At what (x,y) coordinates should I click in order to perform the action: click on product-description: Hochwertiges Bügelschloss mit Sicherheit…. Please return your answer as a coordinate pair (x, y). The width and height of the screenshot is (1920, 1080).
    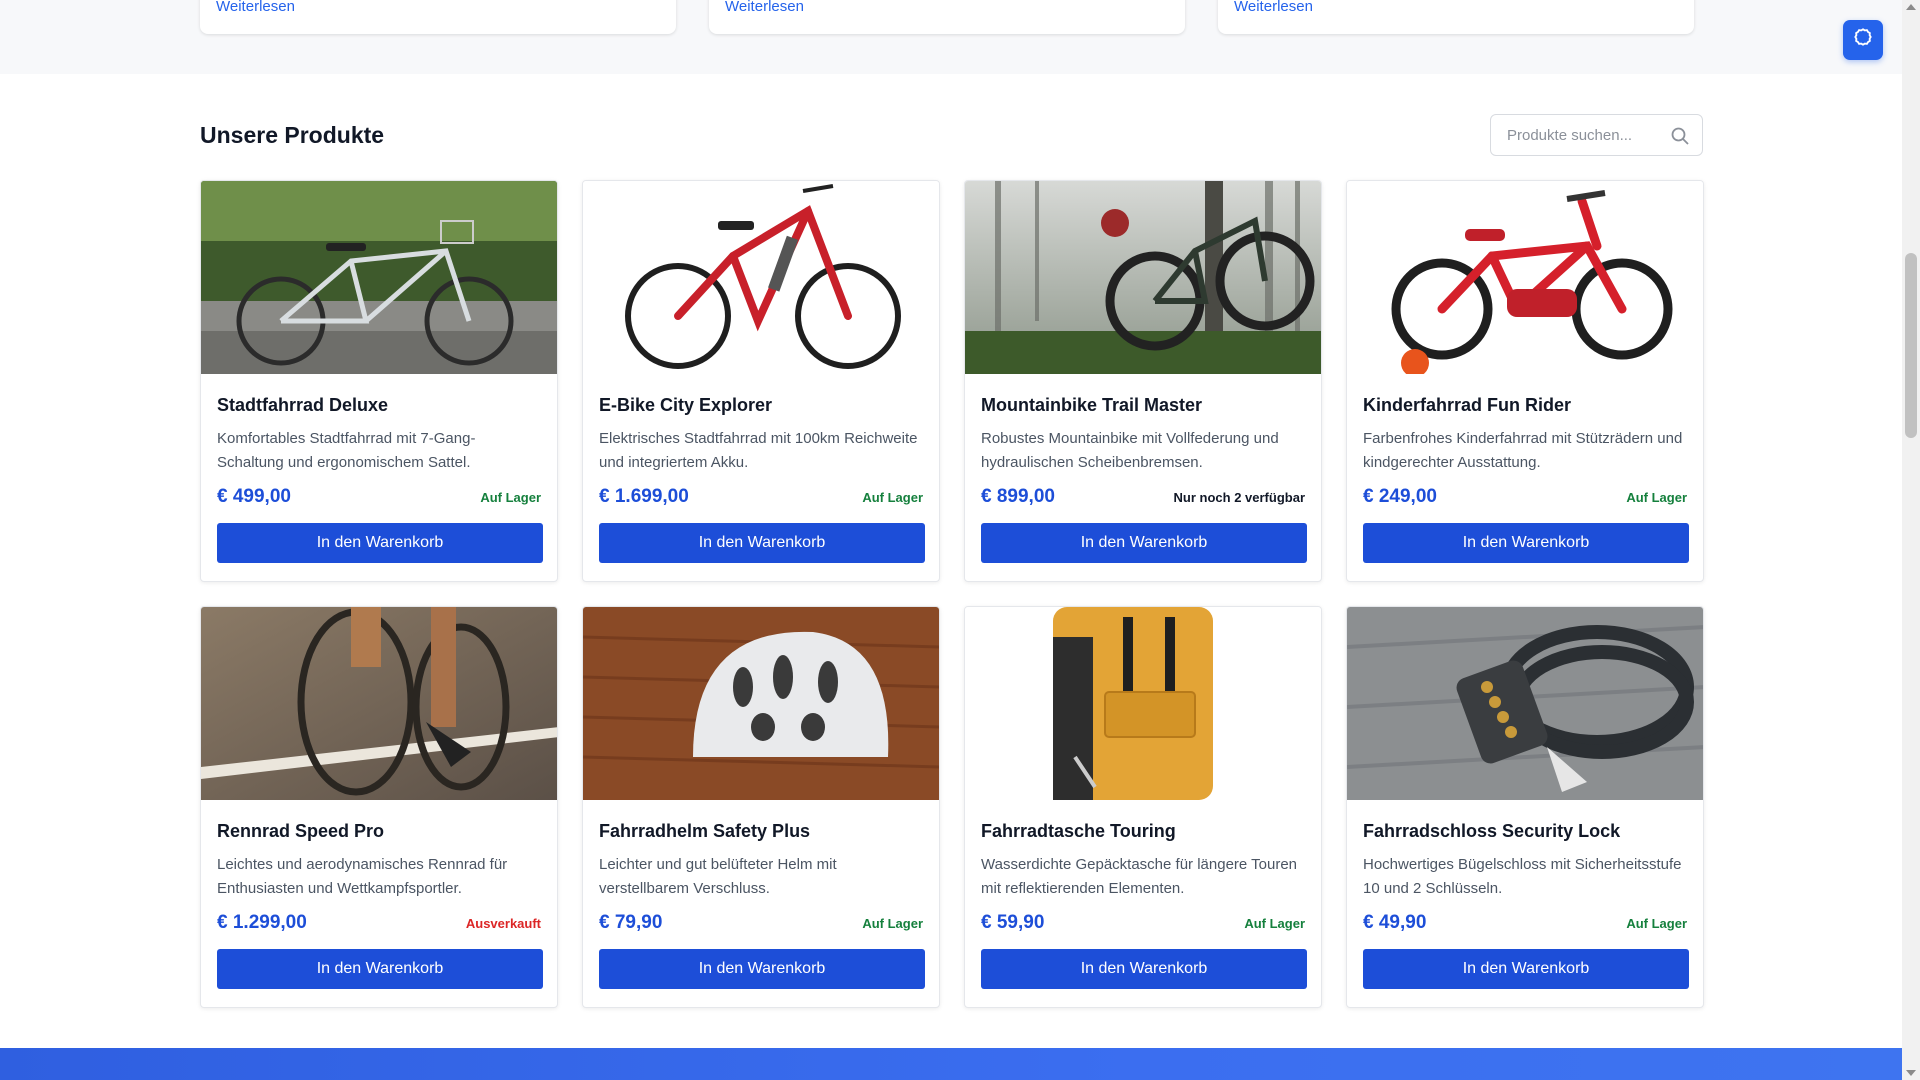
    Looking at the image, I should click on (1522, 876).